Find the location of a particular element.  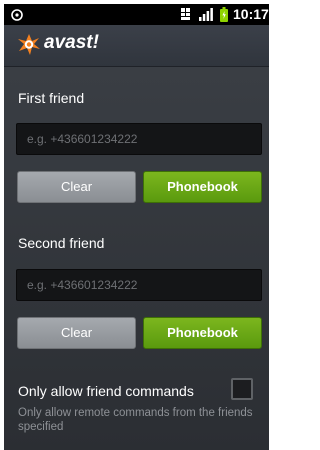

notification-icon is located at coordinates (17, 14).